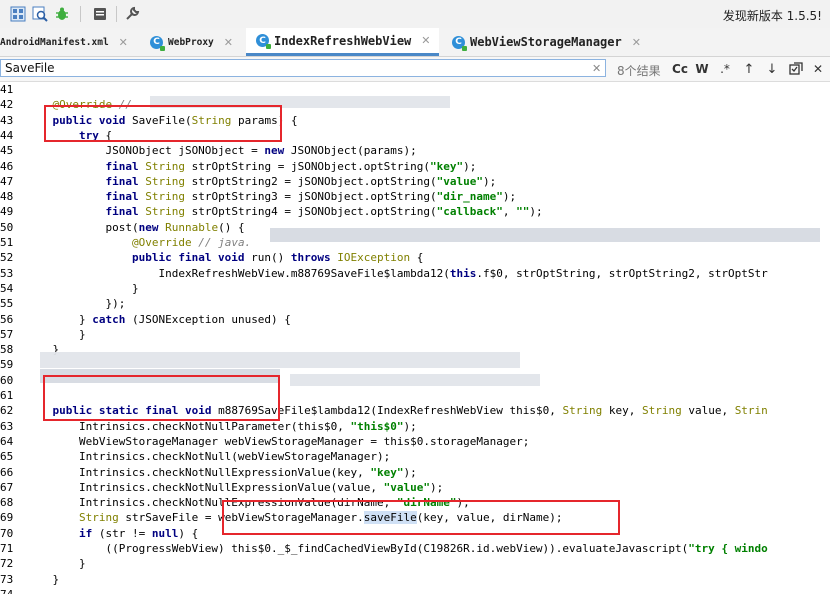 Image resolution: width=830 pixels, height=594 pixels. What do you see at coordinates (7, 151) in the screenshot?
I see `line-number: 45` at bounding box center [7, 151].